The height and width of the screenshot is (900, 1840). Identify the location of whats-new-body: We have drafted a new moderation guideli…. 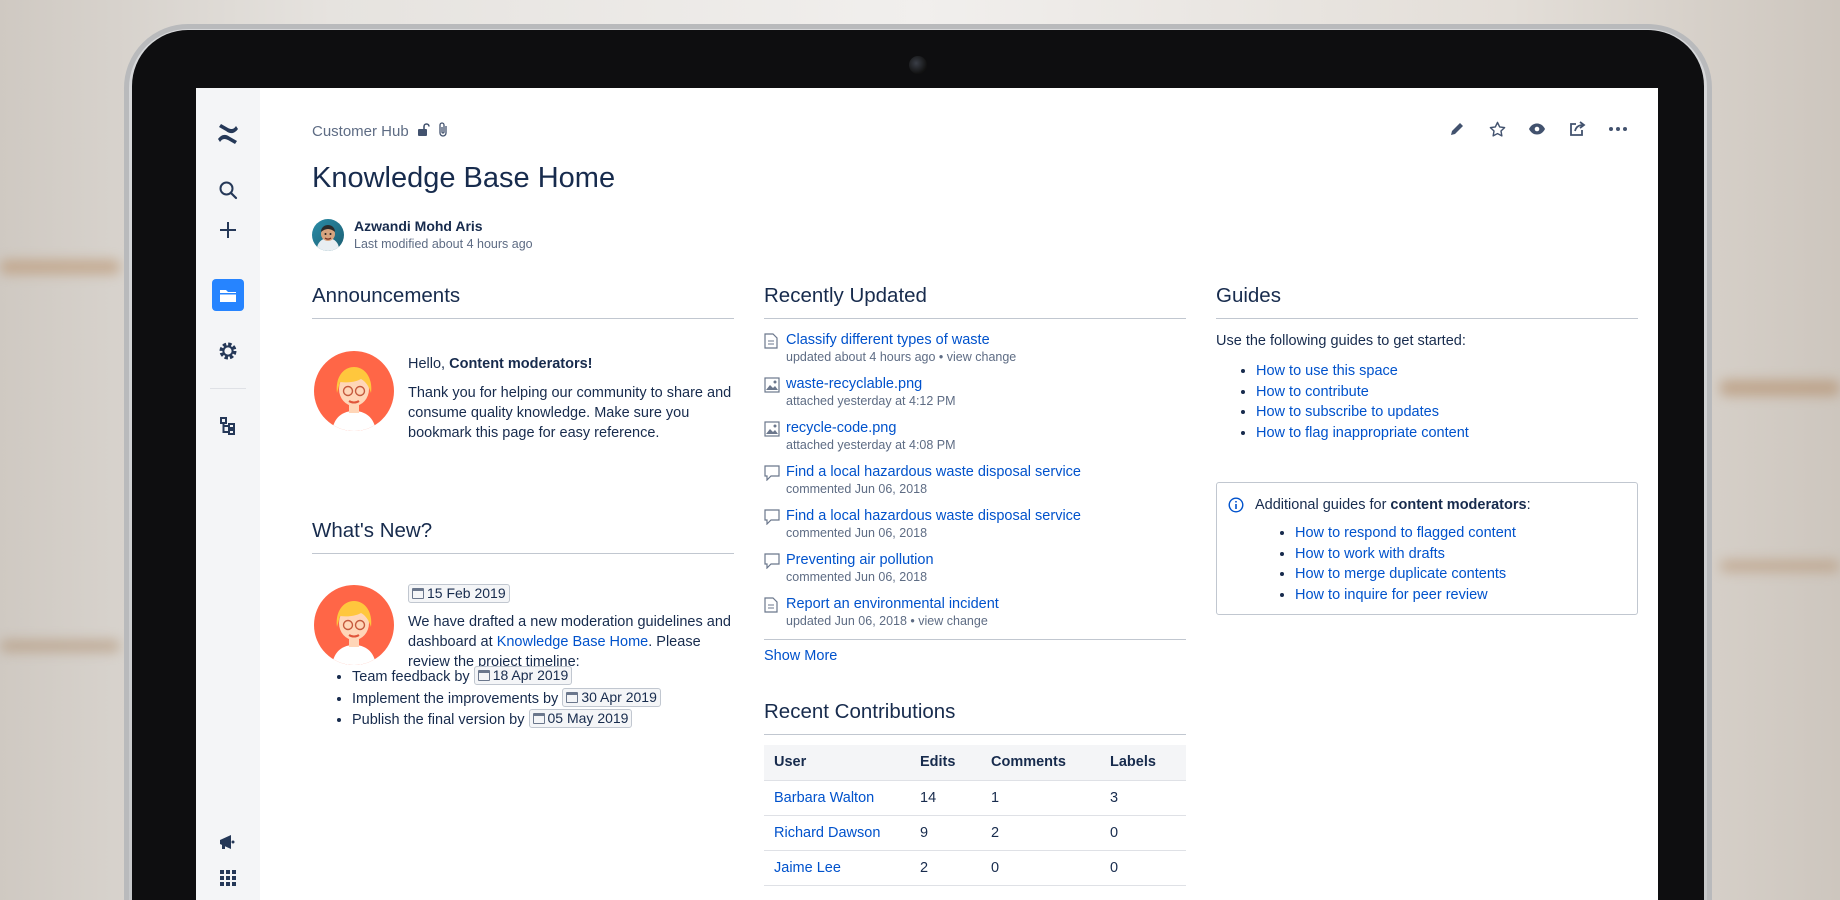
(571, 642).